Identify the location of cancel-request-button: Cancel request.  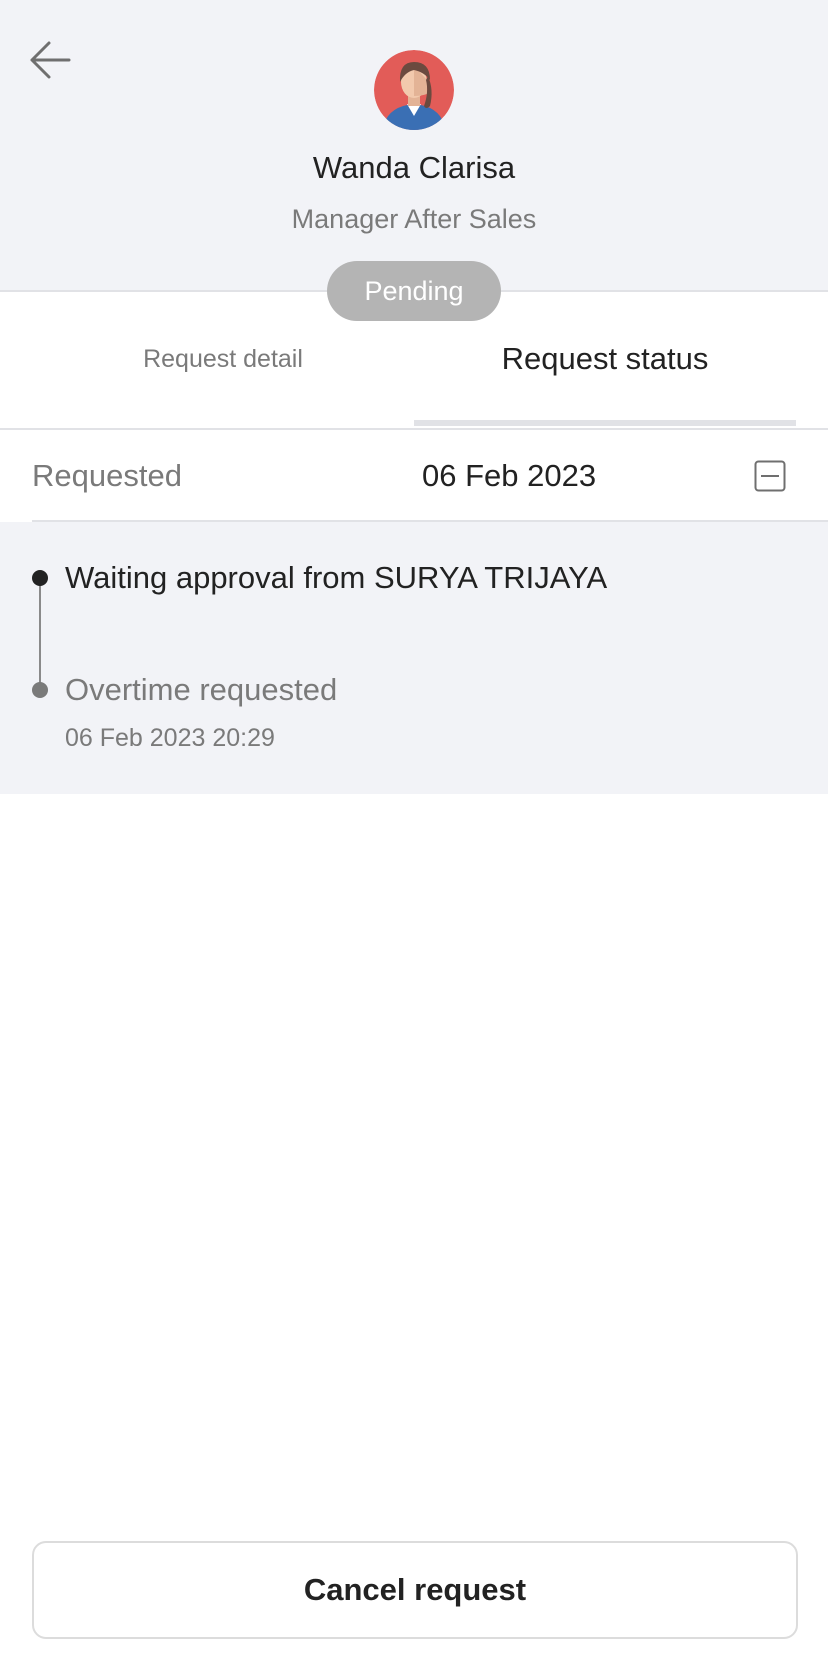
(415, 1590).